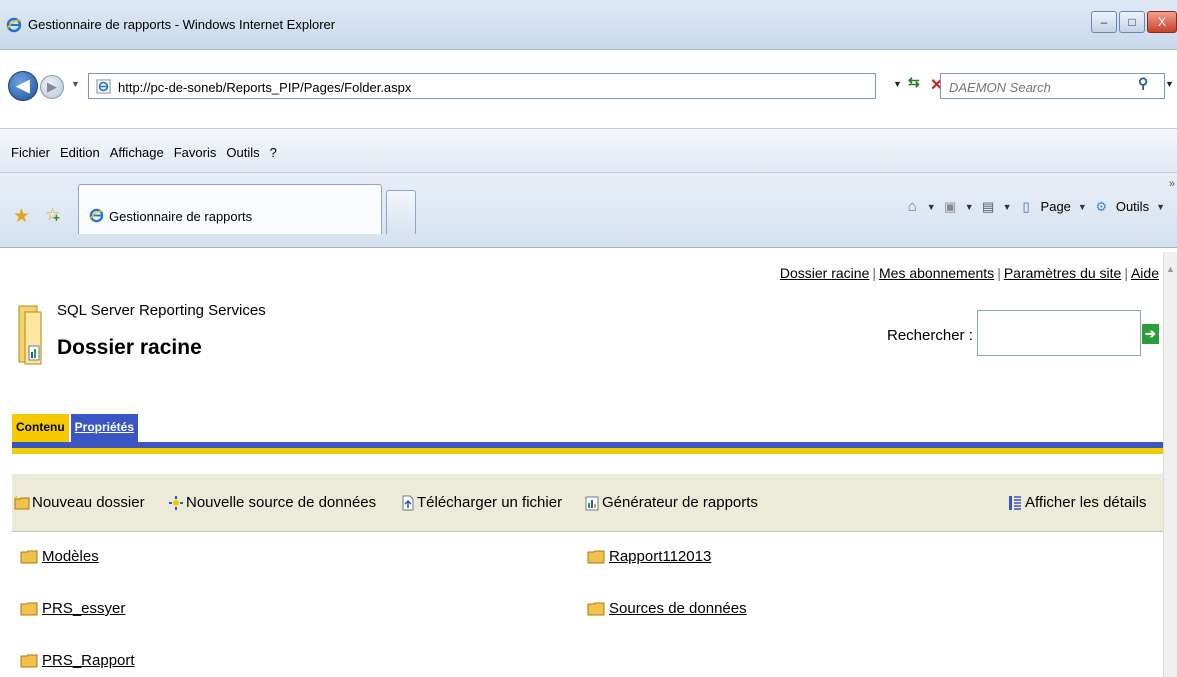  What do you see at coordinates (1056, 206) in the screenshot?
I see `page-menu-button: Page` at bounding box center [1056, 206].